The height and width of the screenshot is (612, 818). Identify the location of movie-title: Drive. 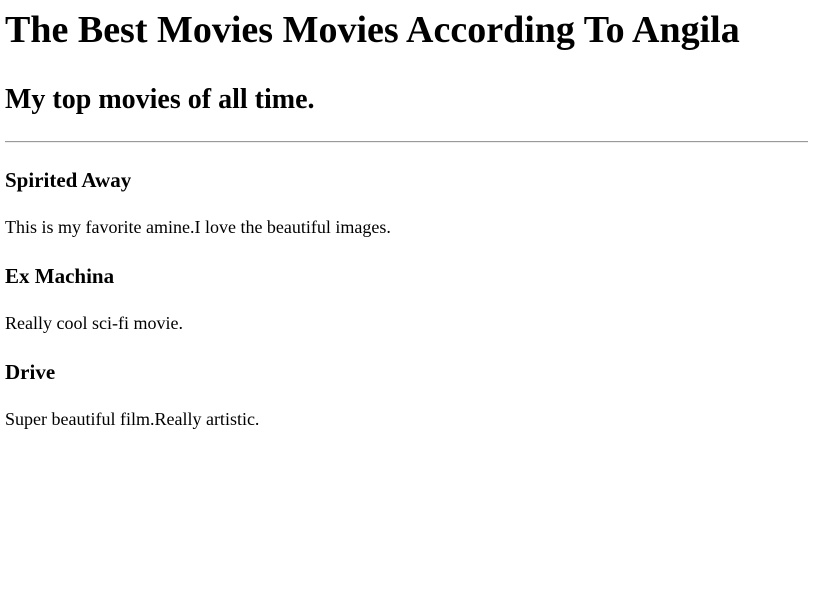
(30, 372).